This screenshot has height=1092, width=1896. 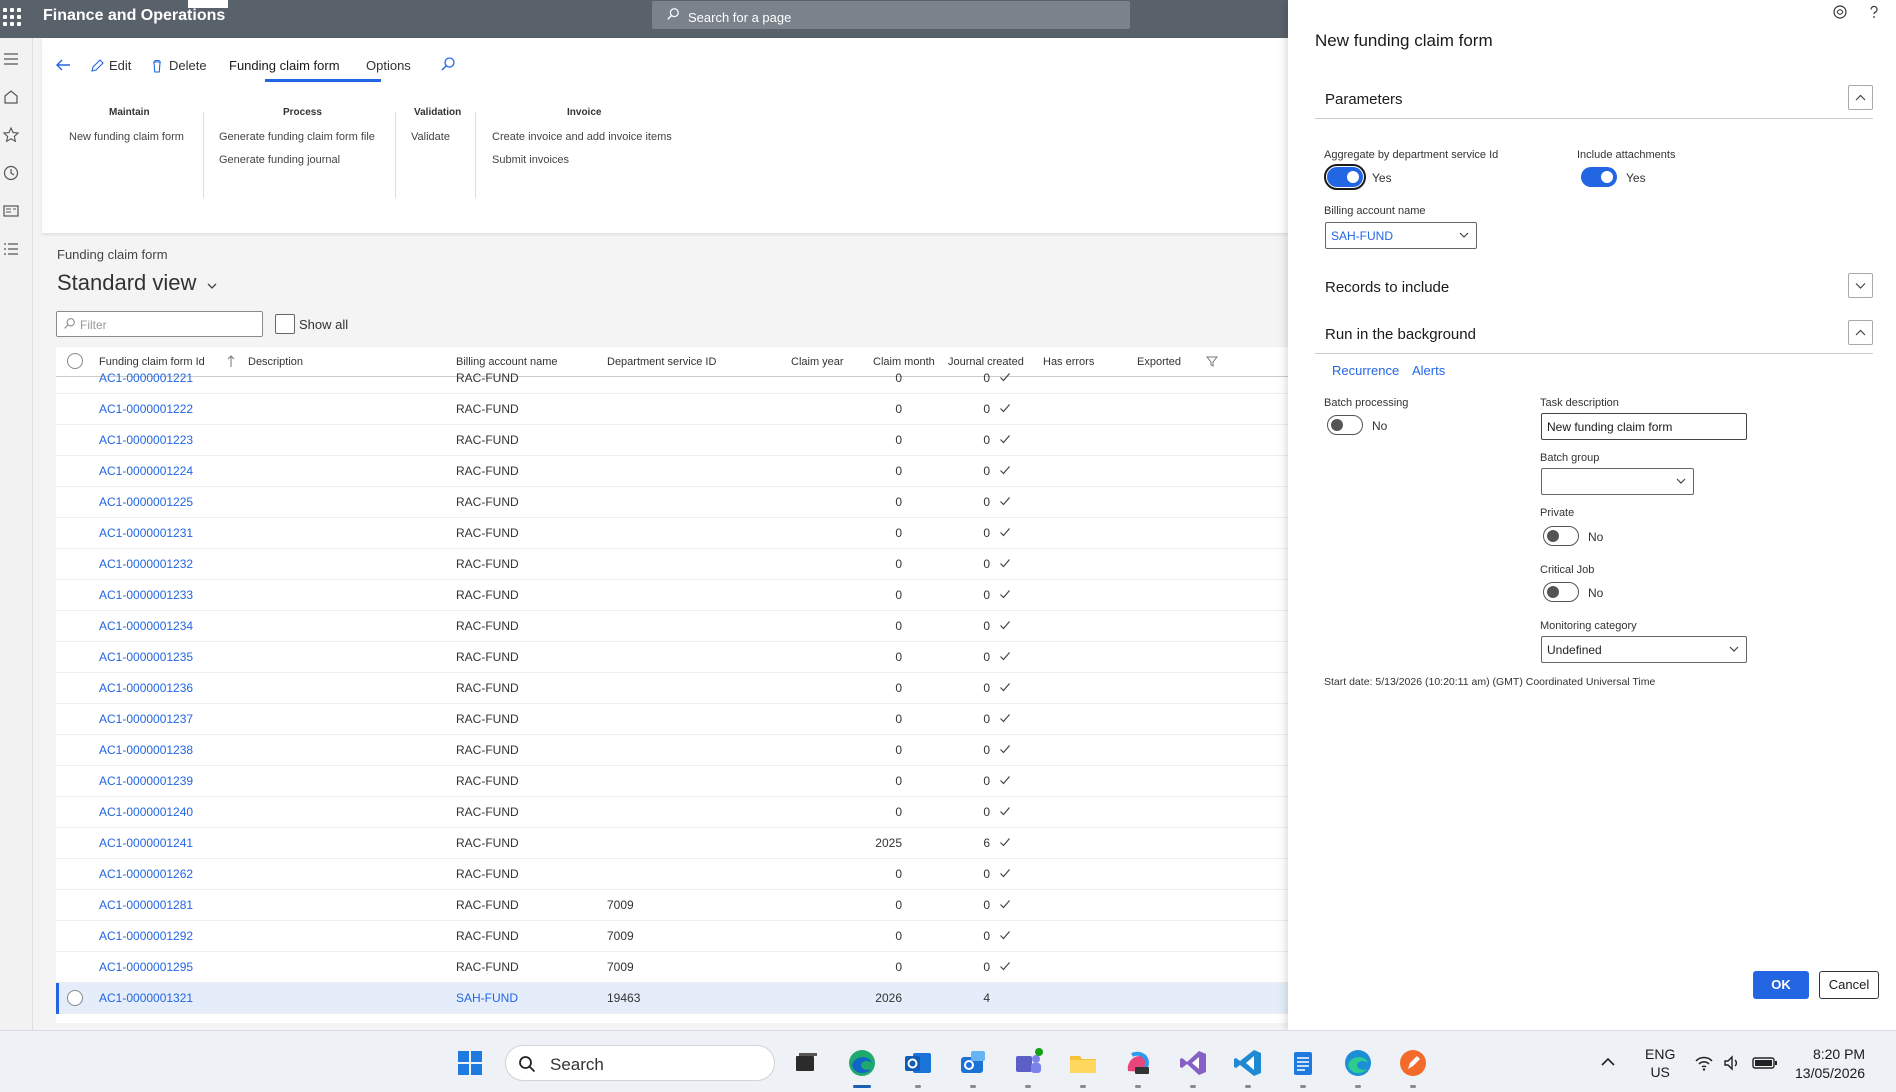 I want to click on edge-browser-icon, so click(x=862, y=1063).